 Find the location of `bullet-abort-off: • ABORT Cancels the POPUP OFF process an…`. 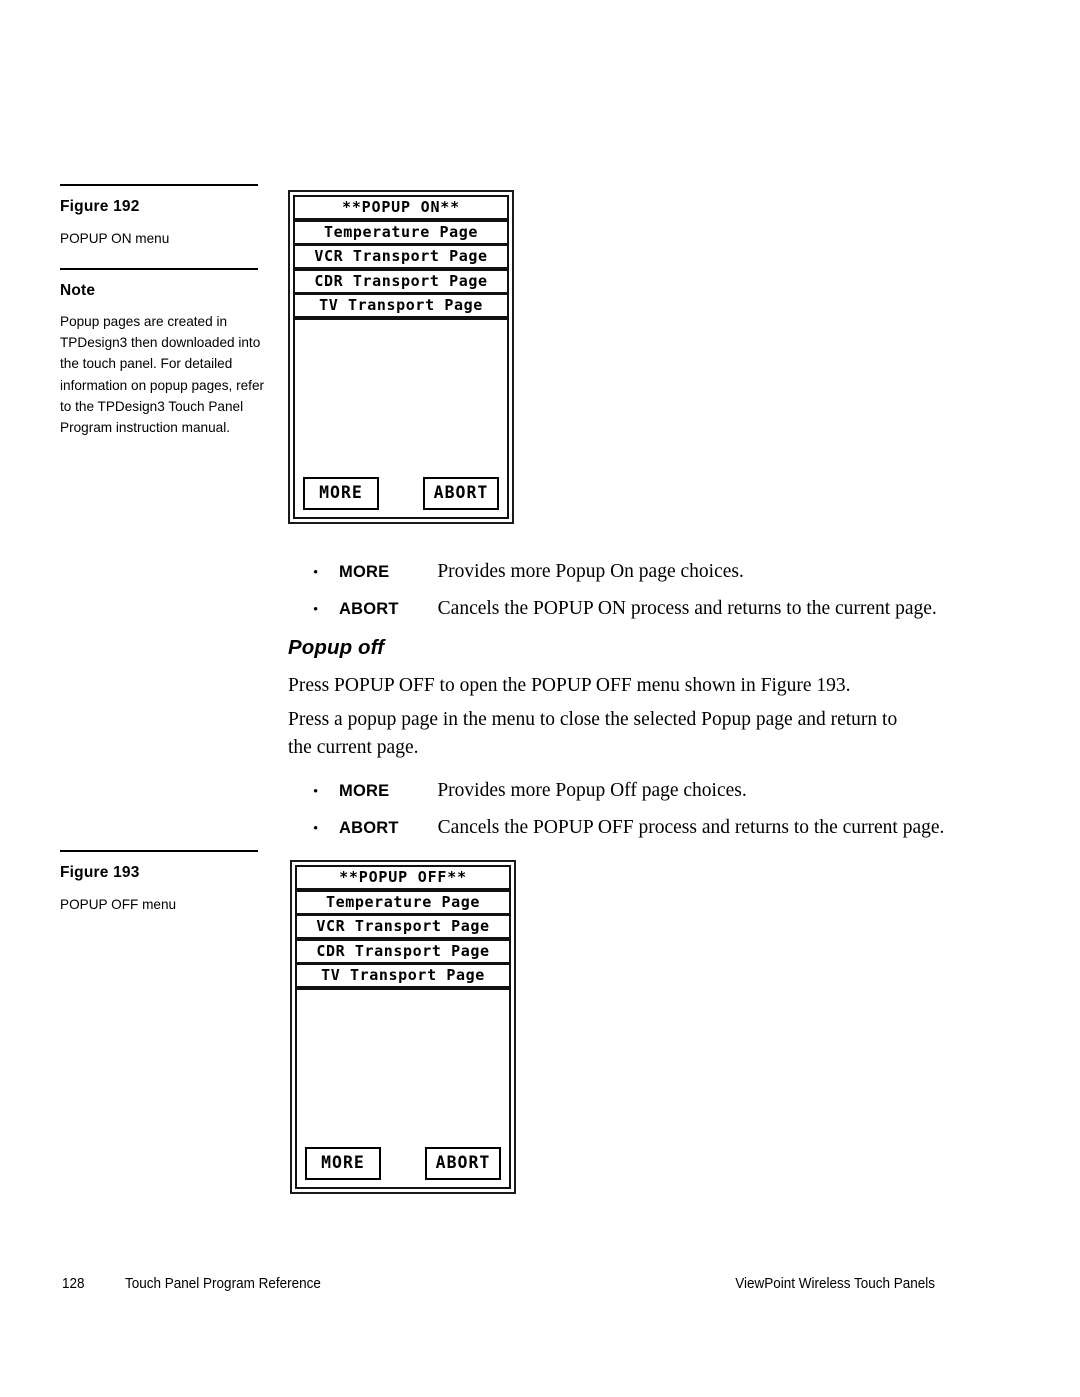

bullet-abort-off: • ABORT Cancels the POPUP OFF process an… is located at coordinates (638, 828).